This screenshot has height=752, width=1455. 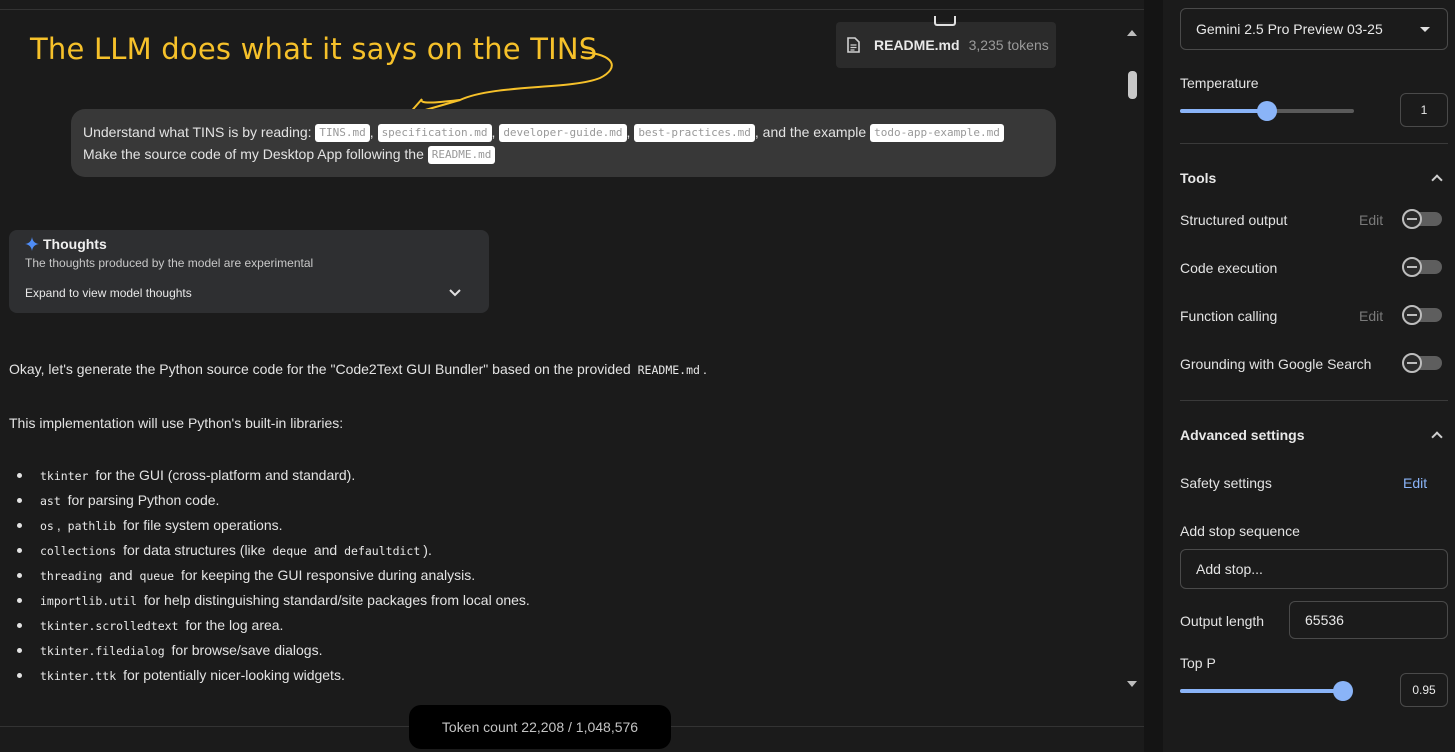 What do you see at coordinates (1219, 83) in the screenshot?
I see `temperature-label: Temperature` at bounding box center [1219, 83].